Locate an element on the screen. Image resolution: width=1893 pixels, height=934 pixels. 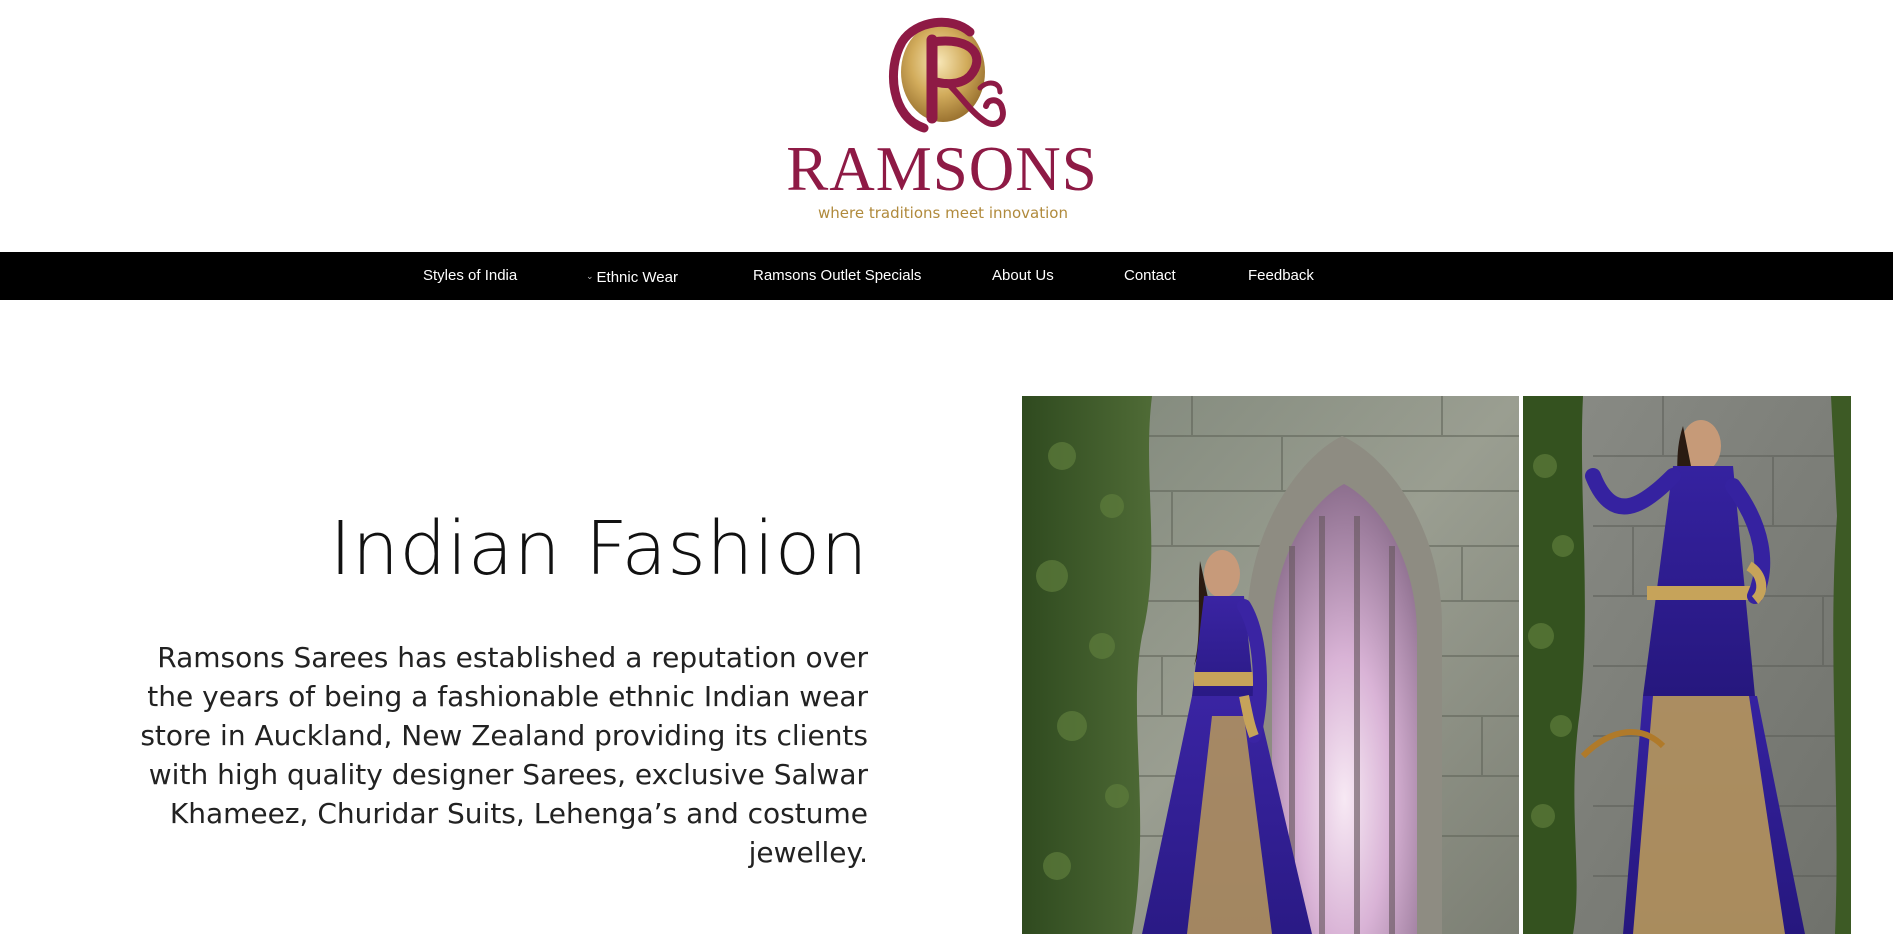
nav-item-outlet-specials: Ramsons Outlet Specials is located at coordinates (837, 276).